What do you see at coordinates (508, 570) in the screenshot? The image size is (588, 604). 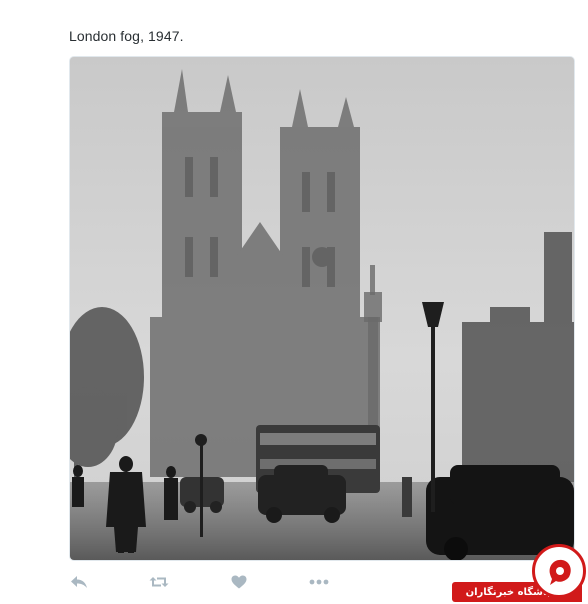 I see `news-agency-watermark: باشگاه خبرنگاران` at bounding box center [508, 570].